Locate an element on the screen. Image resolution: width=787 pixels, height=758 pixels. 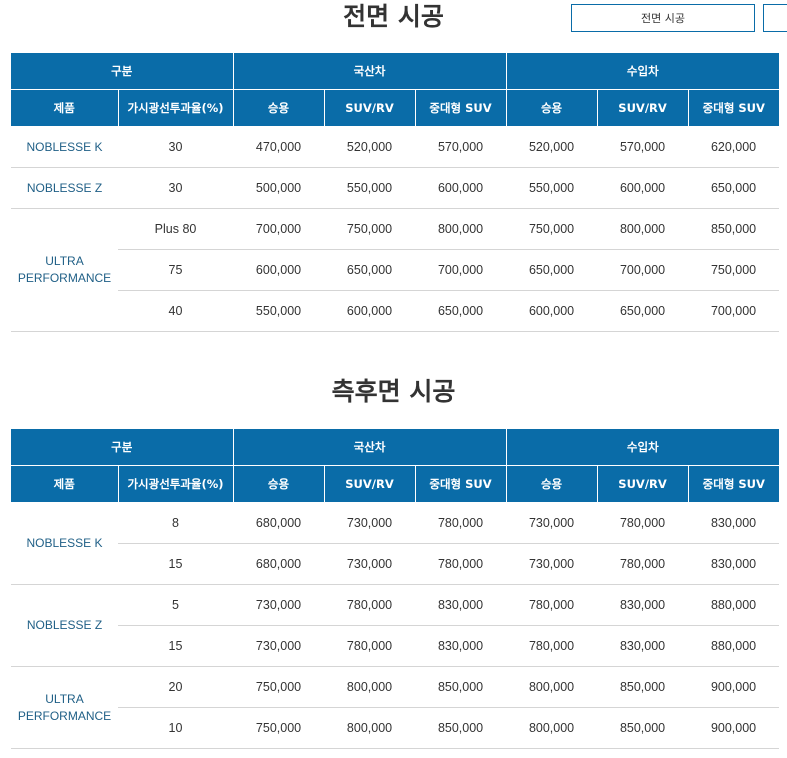
vlt-cell: 5 is located at coordinates (176, 605).